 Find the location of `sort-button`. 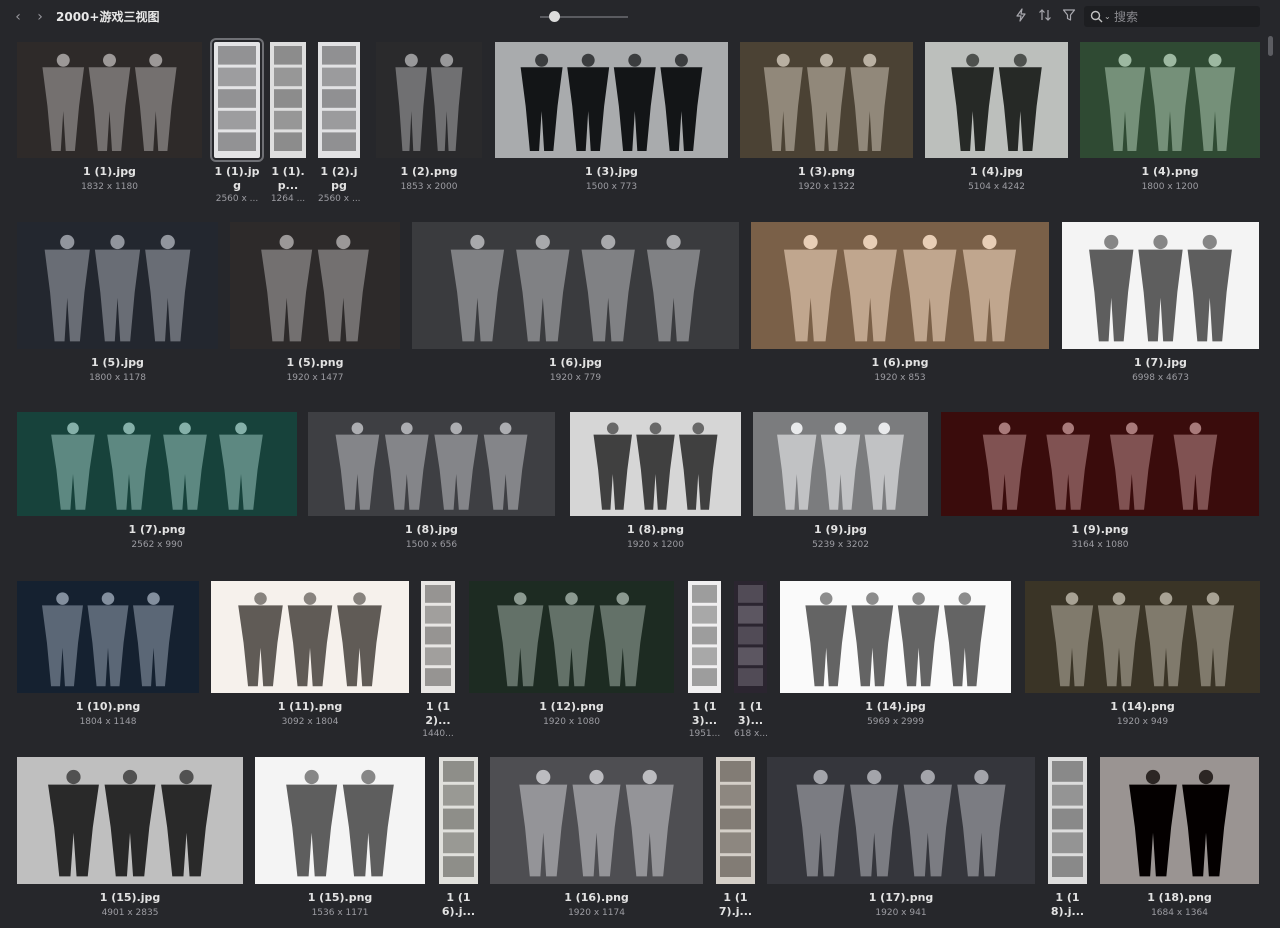

sort-button is located at coordinates (1045, 17).